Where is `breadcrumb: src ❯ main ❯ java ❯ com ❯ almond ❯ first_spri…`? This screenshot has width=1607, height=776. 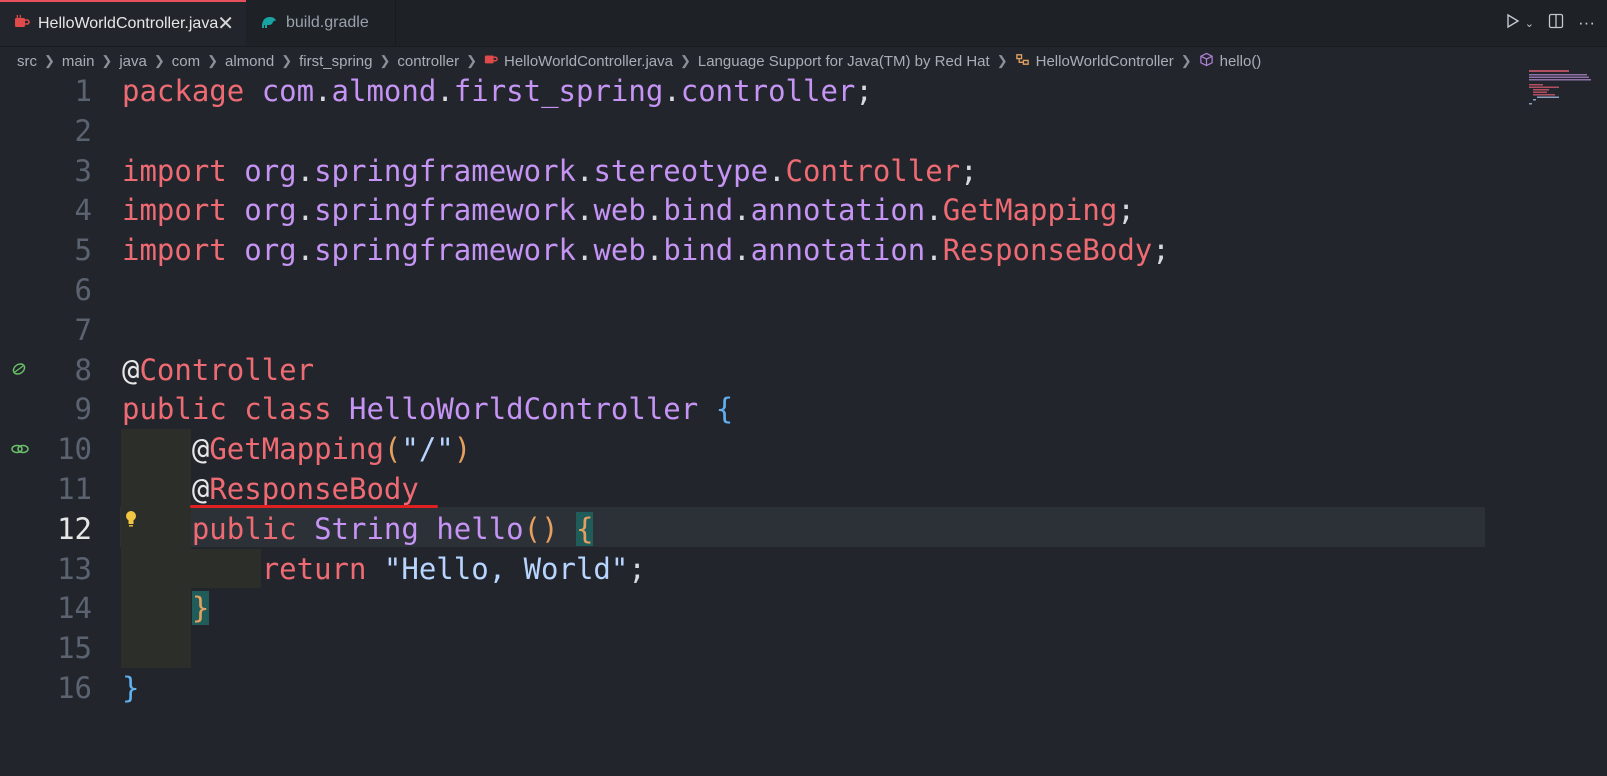
breadcrumb: src ❯ main ❯ java ❯ com ❯ almond ❯ first_spri… is located at coordinates (639, 61).